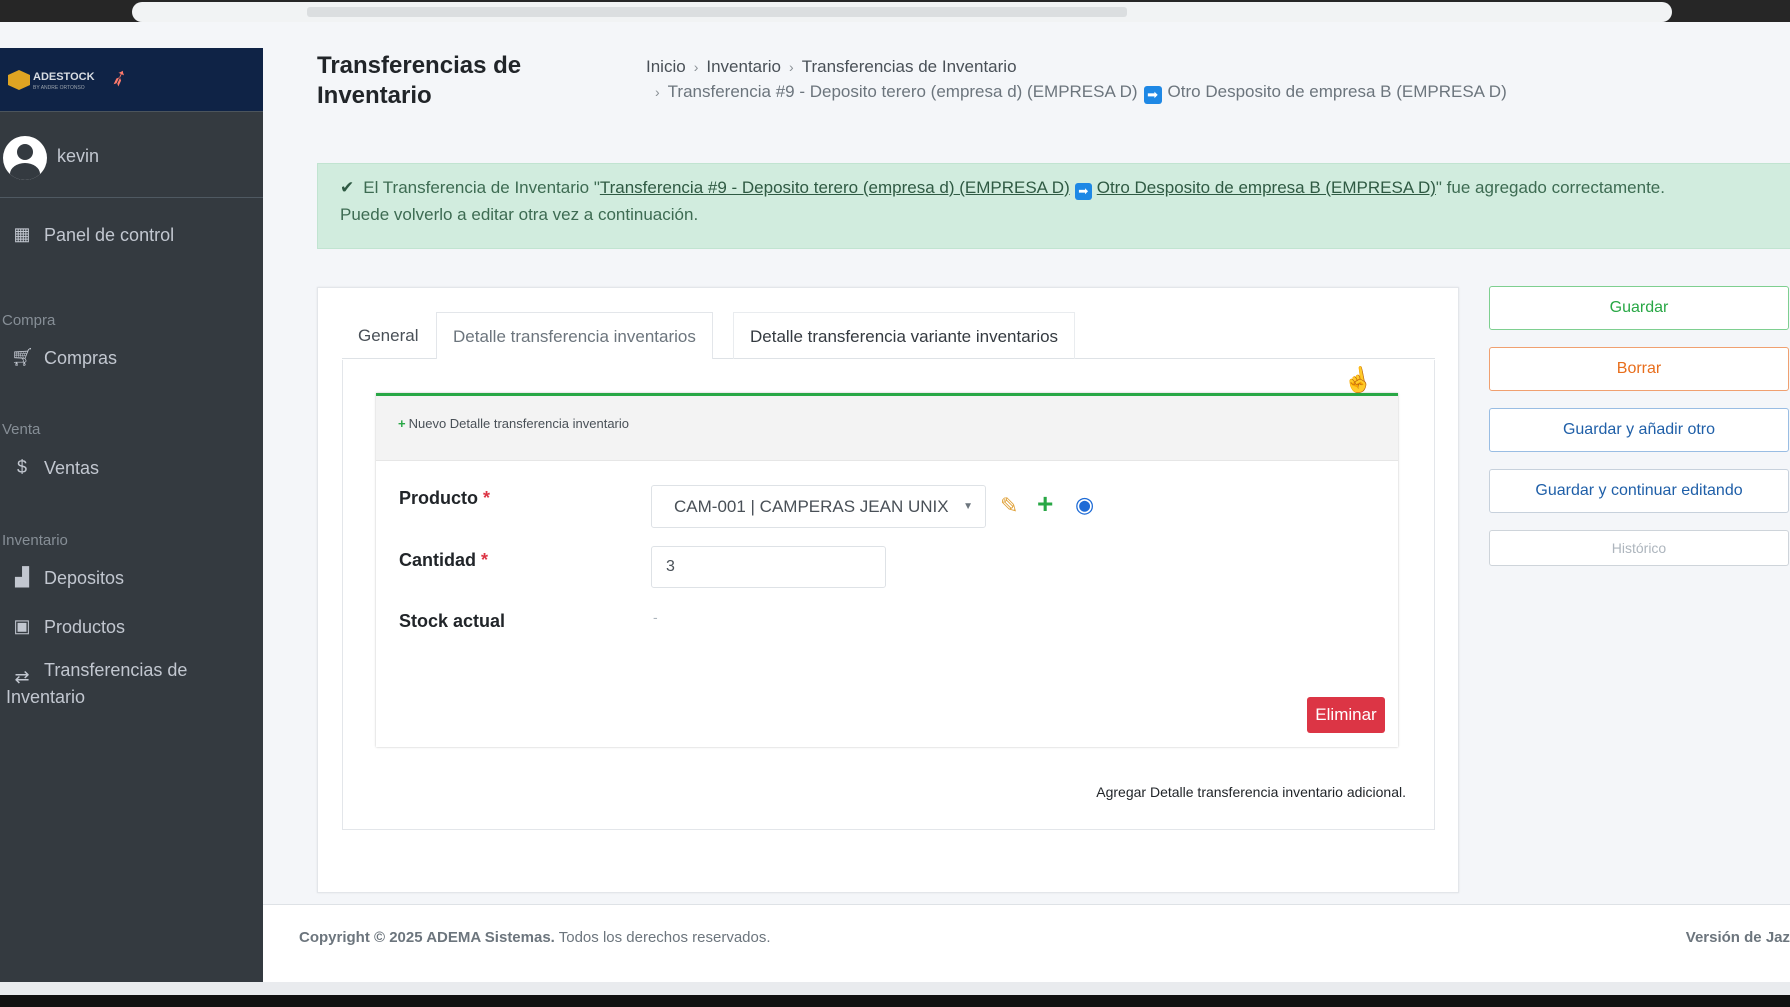 The height and width of the screenshot is (1007, 1790). Describe the element at coordinates (664, 937) in the screenshot. I see `footer-rights: Todos los derechos reservados.` at that location.